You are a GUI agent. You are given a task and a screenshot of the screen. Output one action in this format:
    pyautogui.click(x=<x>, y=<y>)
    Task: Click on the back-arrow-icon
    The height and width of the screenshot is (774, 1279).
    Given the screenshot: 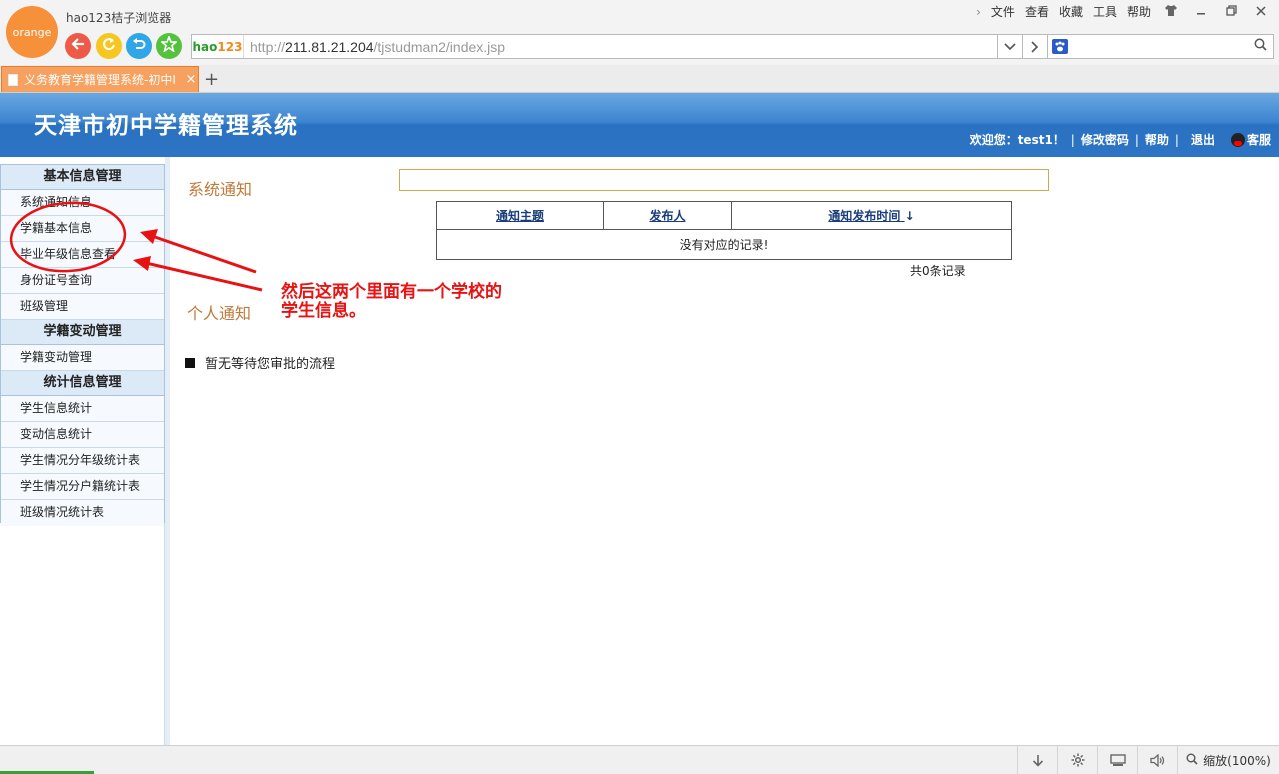 What is the action you would take?
    pyautogui.click(x=78, y=46)
    